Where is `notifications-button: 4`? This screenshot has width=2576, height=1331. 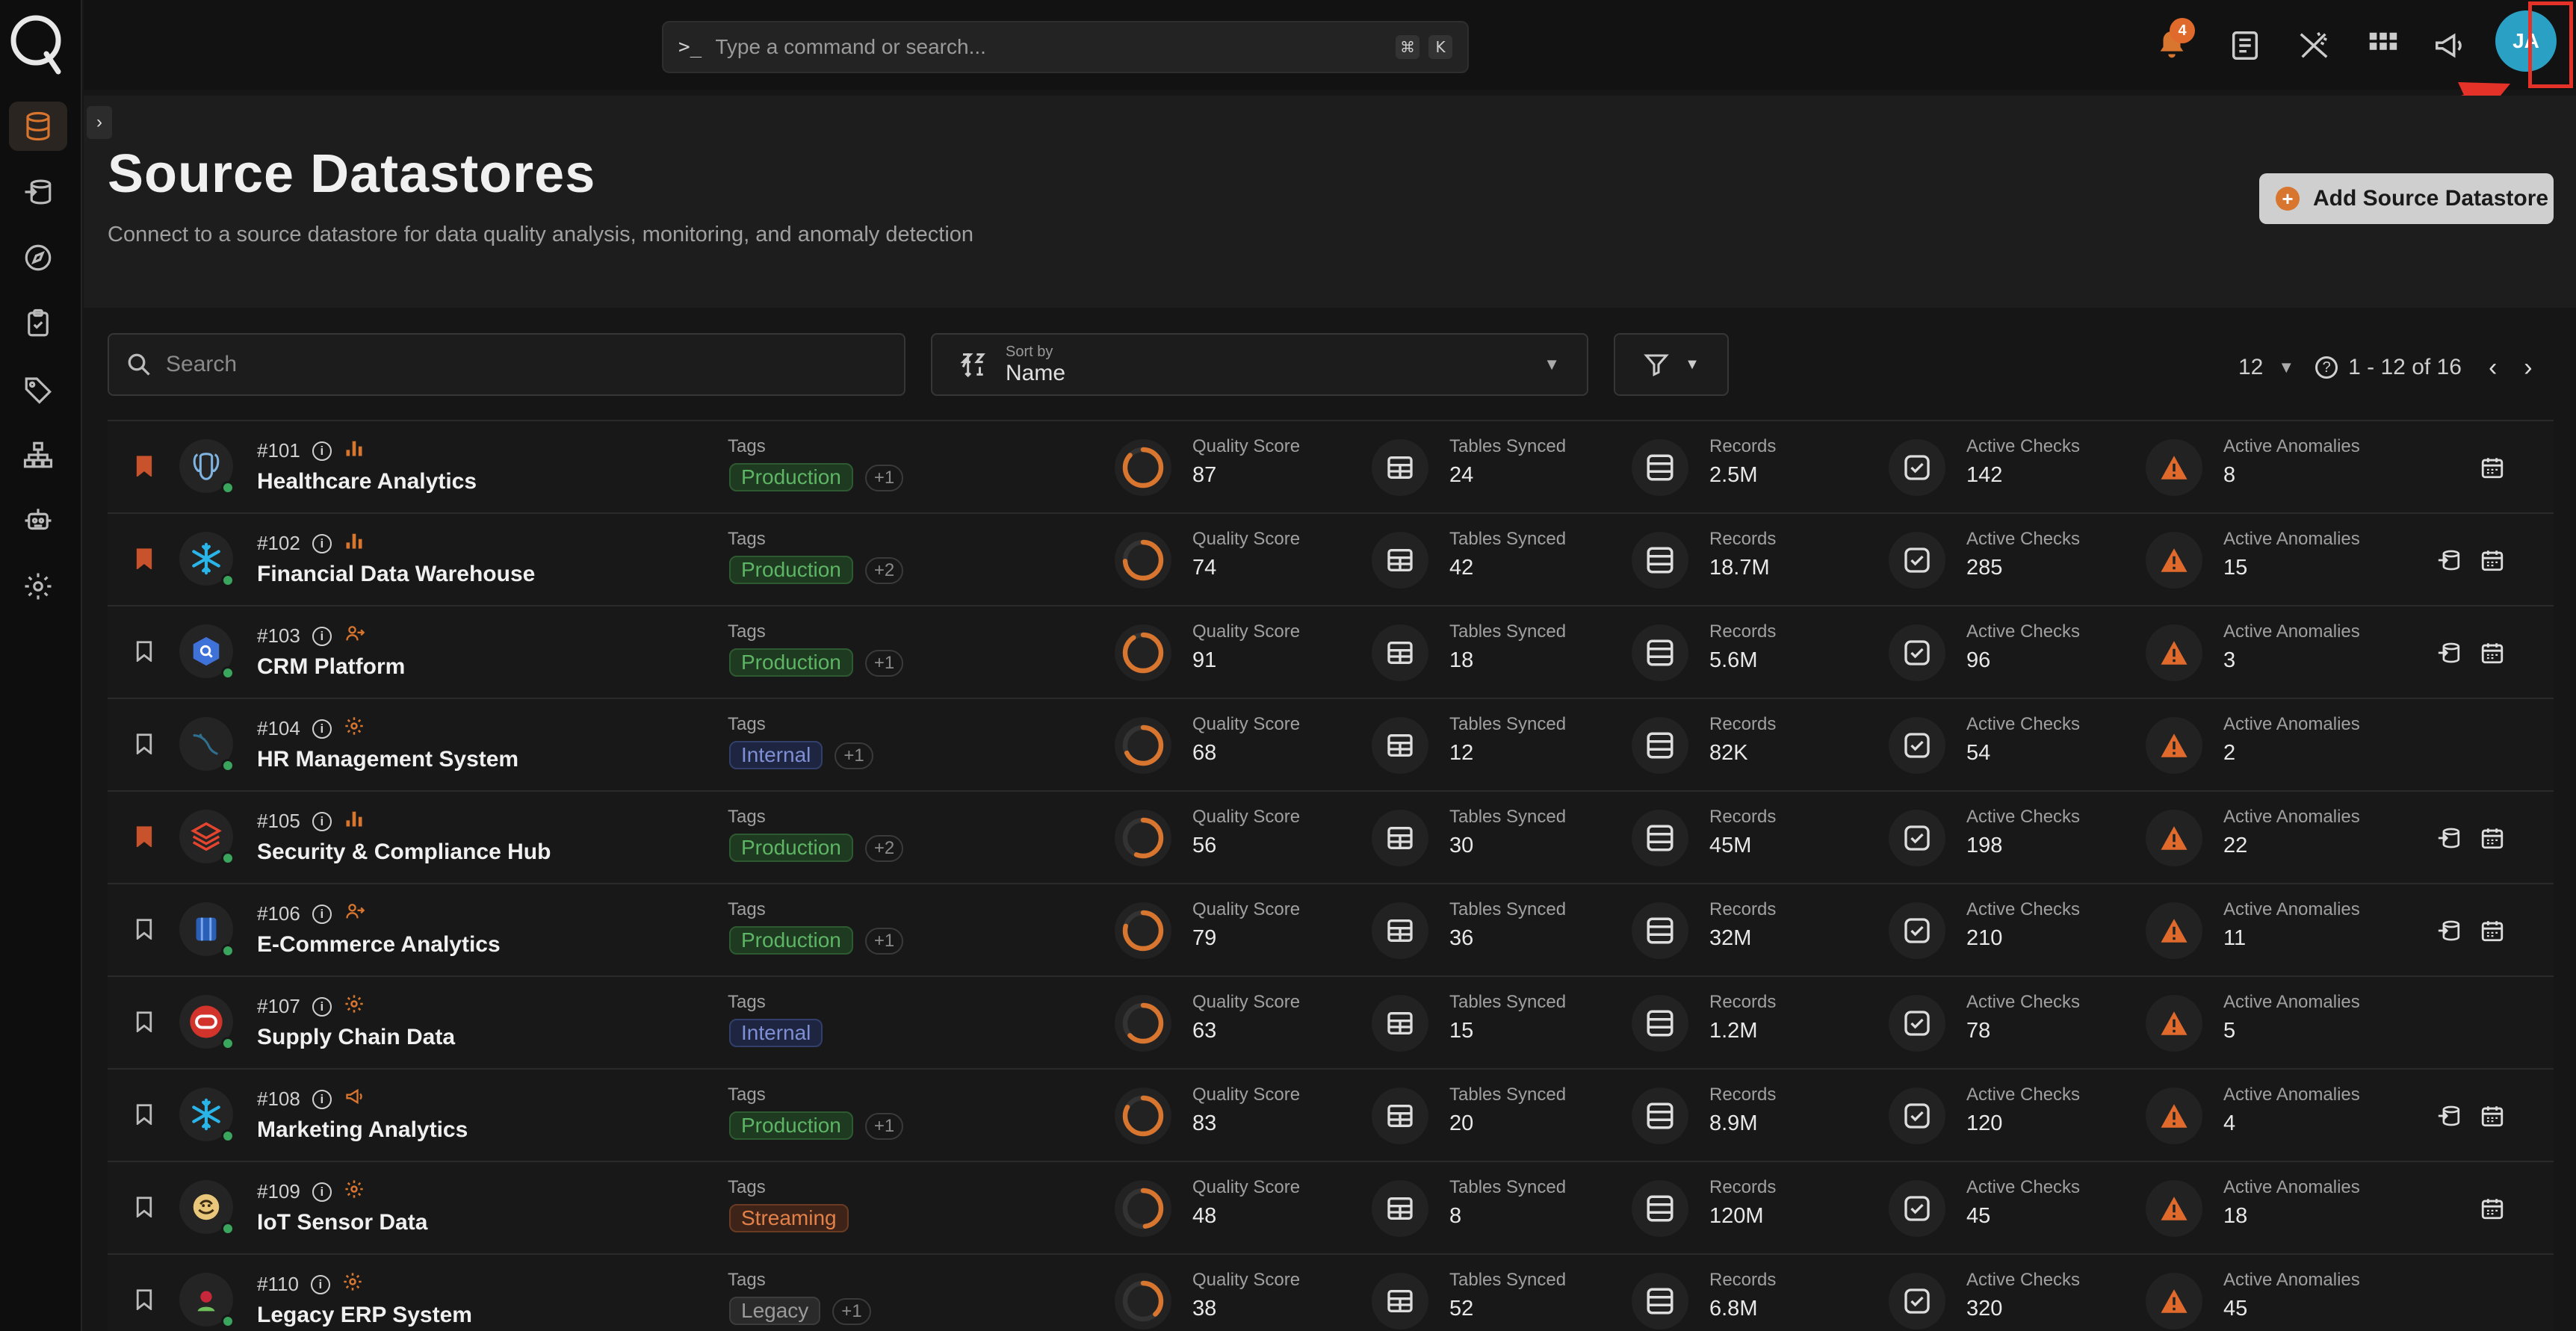 notifications-button: 4 is located at coordinates (2172, 43).